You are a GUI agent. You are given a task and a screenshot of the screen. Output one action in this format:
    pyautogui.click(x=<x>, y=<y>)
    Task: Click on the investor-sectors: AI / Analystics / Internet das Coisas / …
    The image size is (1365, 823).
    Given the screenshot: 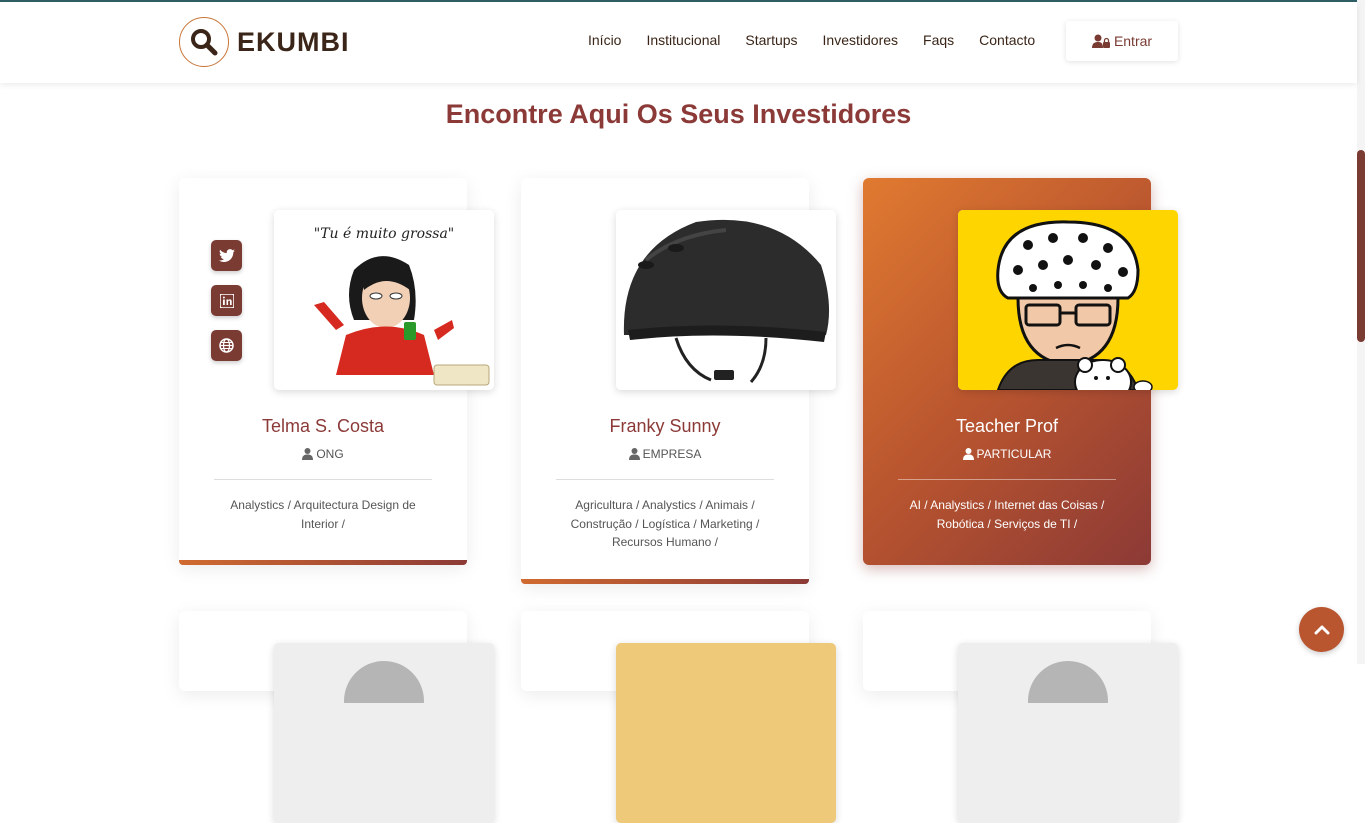 What is the action you would take?
    pyautogui.click(x=1007, y=514)
    